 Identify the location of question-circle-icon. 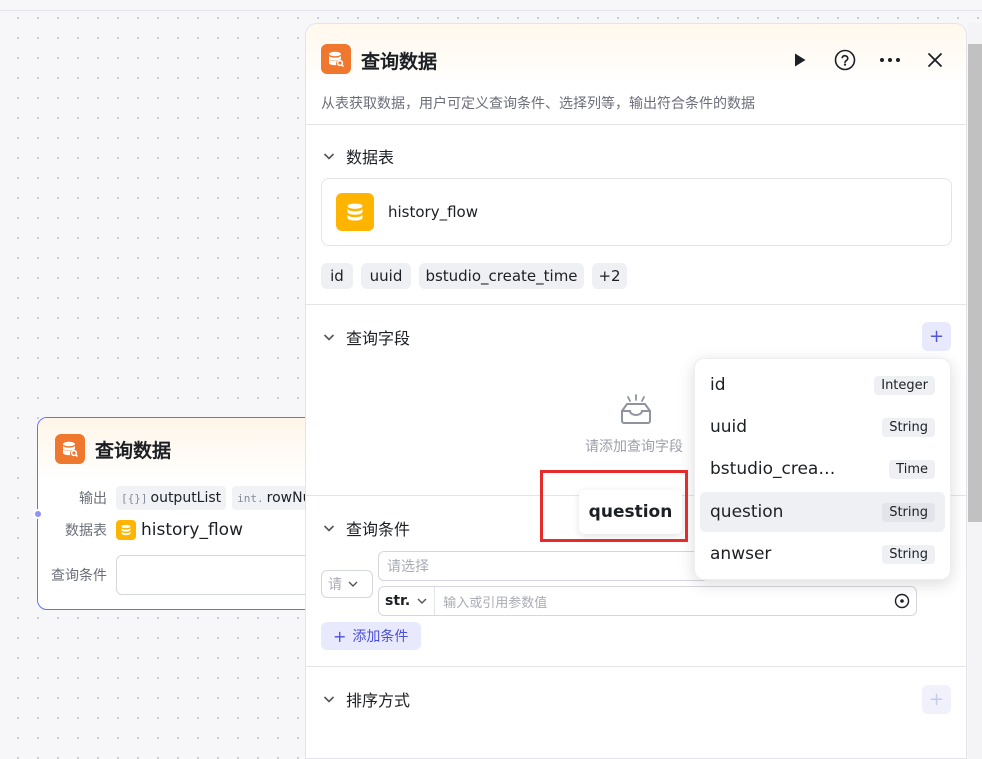
(845, 60).